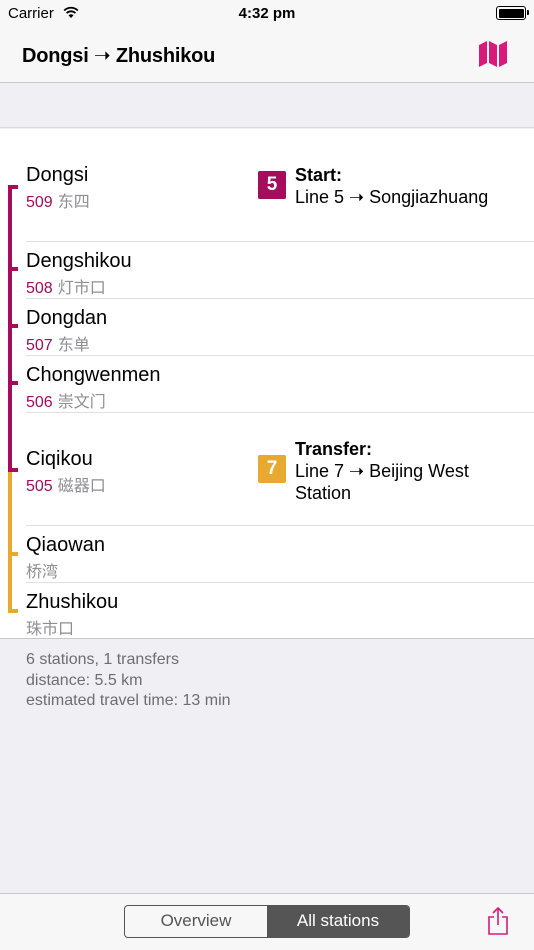 The height and width of the screenshot is (950, 534). Describe the element at coordinates (493, 54) in the screenshot. I see `map-icon` at that location.